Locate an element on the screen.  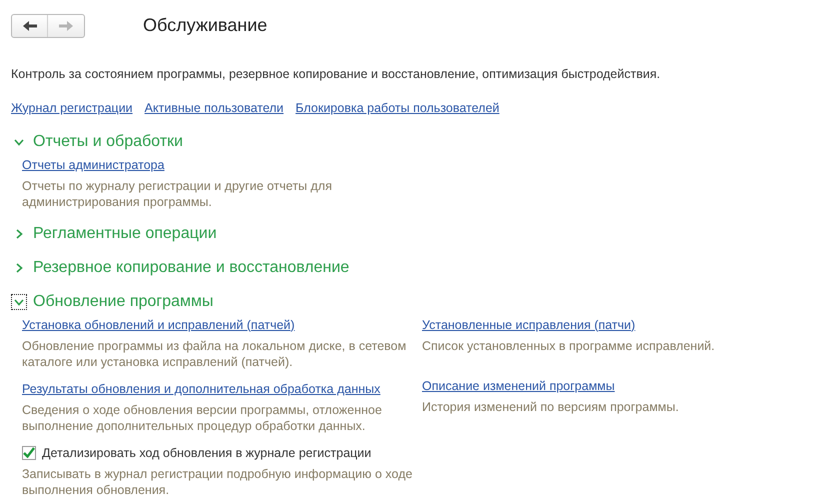
description-text: Записывать в журнал регистрации подробную информацию о ходе выполнения обновления. is located at coordinates (218, 482).